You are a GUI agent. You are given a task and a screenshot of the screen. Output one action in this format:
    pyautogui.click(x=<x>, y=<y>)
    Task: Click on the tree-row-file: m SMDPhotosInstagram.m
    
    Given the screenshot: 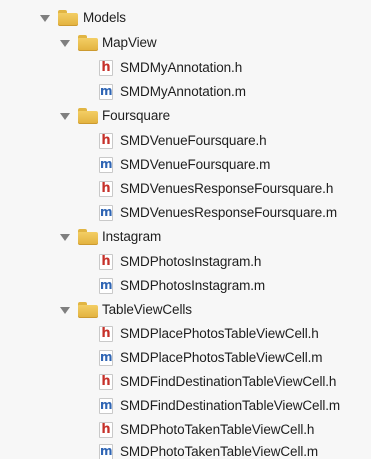 What is the action you would take?
    pyautogui.click(x=185, y=286)
    